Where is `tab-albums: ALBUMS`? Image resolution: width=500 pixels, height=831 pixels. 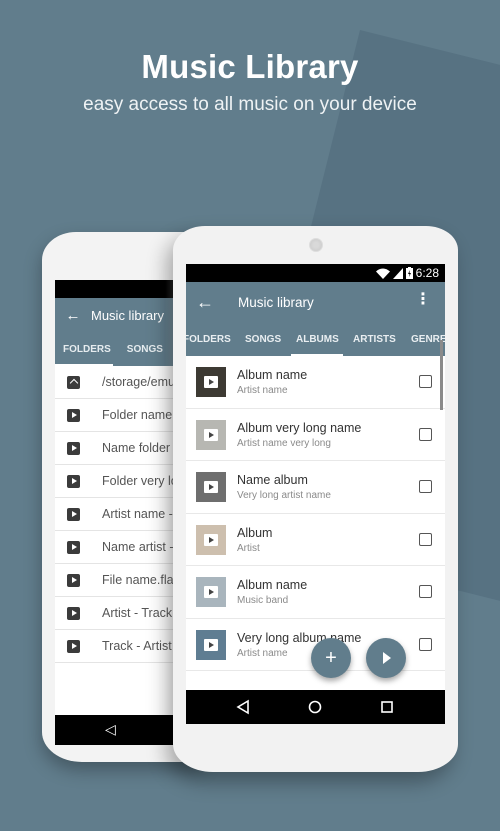 tab-albums: ALBUMS is located at coordinates (317, 339).